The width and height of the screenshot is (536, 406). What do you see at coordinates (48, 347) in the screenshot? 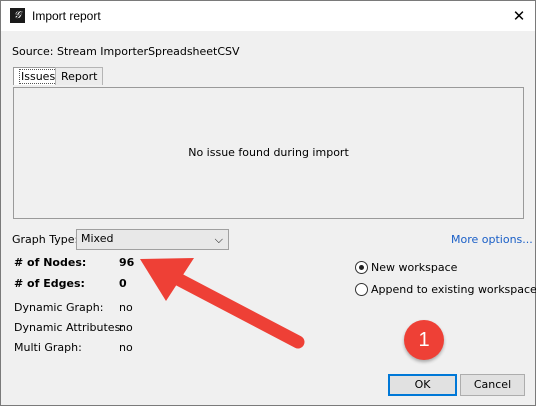
I see `multi-graph-label: Multi Graph:` at bounding box center [48, 347].